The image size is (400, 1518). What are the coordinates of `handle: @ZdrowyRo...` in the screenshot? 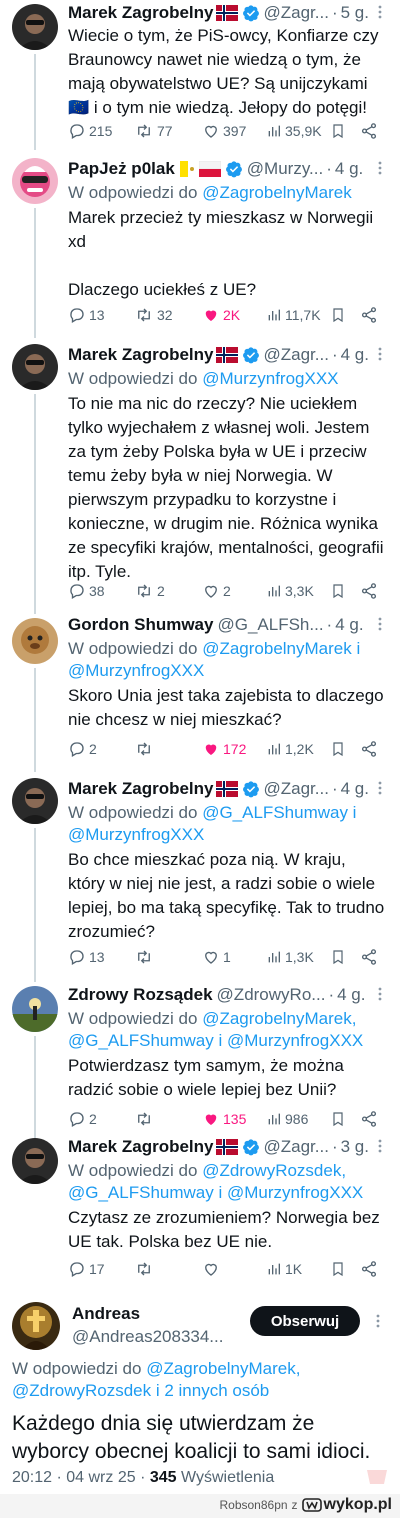 It's located at (271, 995).